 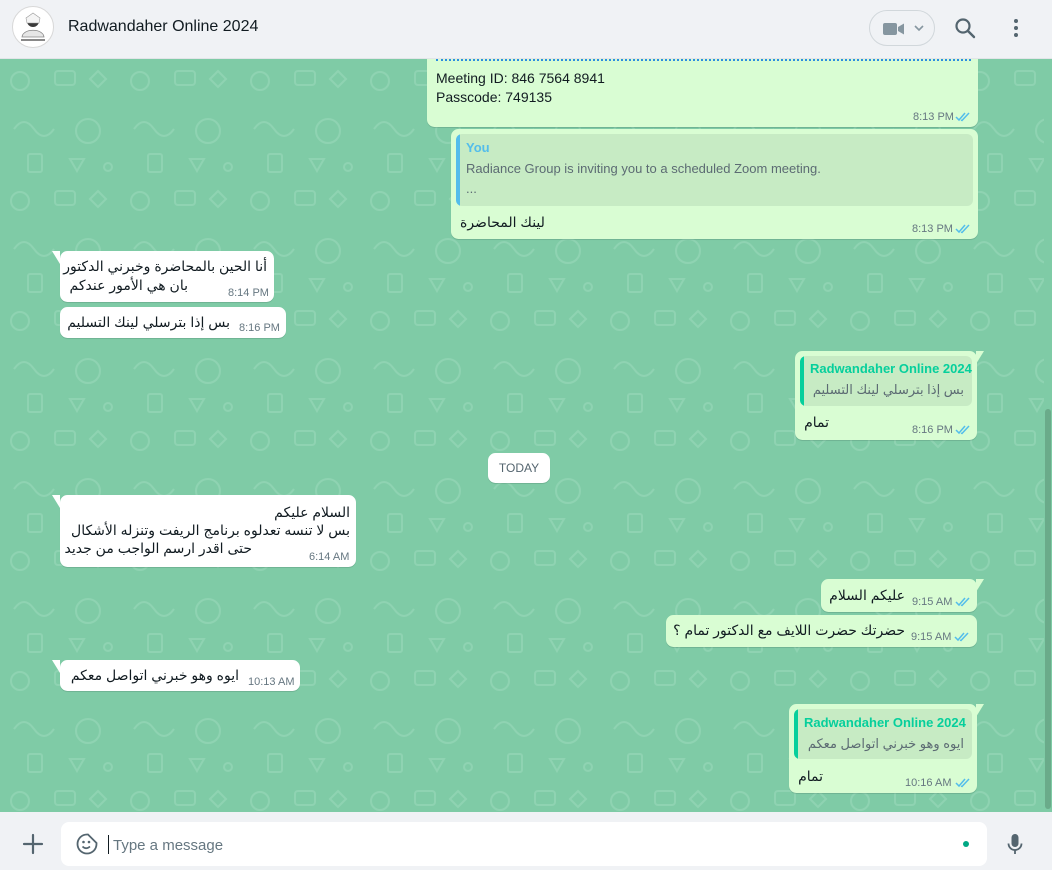 I want to click on message-time: 10:16 AM, so click(x=928, y=783).